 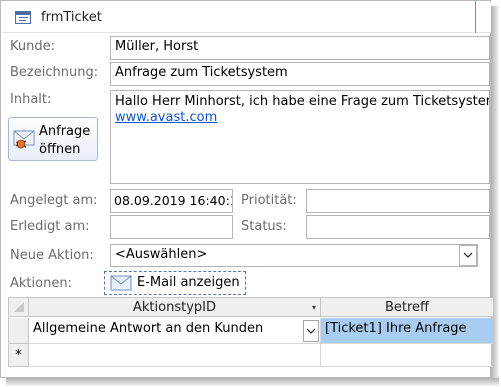 What do you see at coordinates (171, 227) in the screenshot?
I see `erledigt-field` at bounding box center [171, 227].